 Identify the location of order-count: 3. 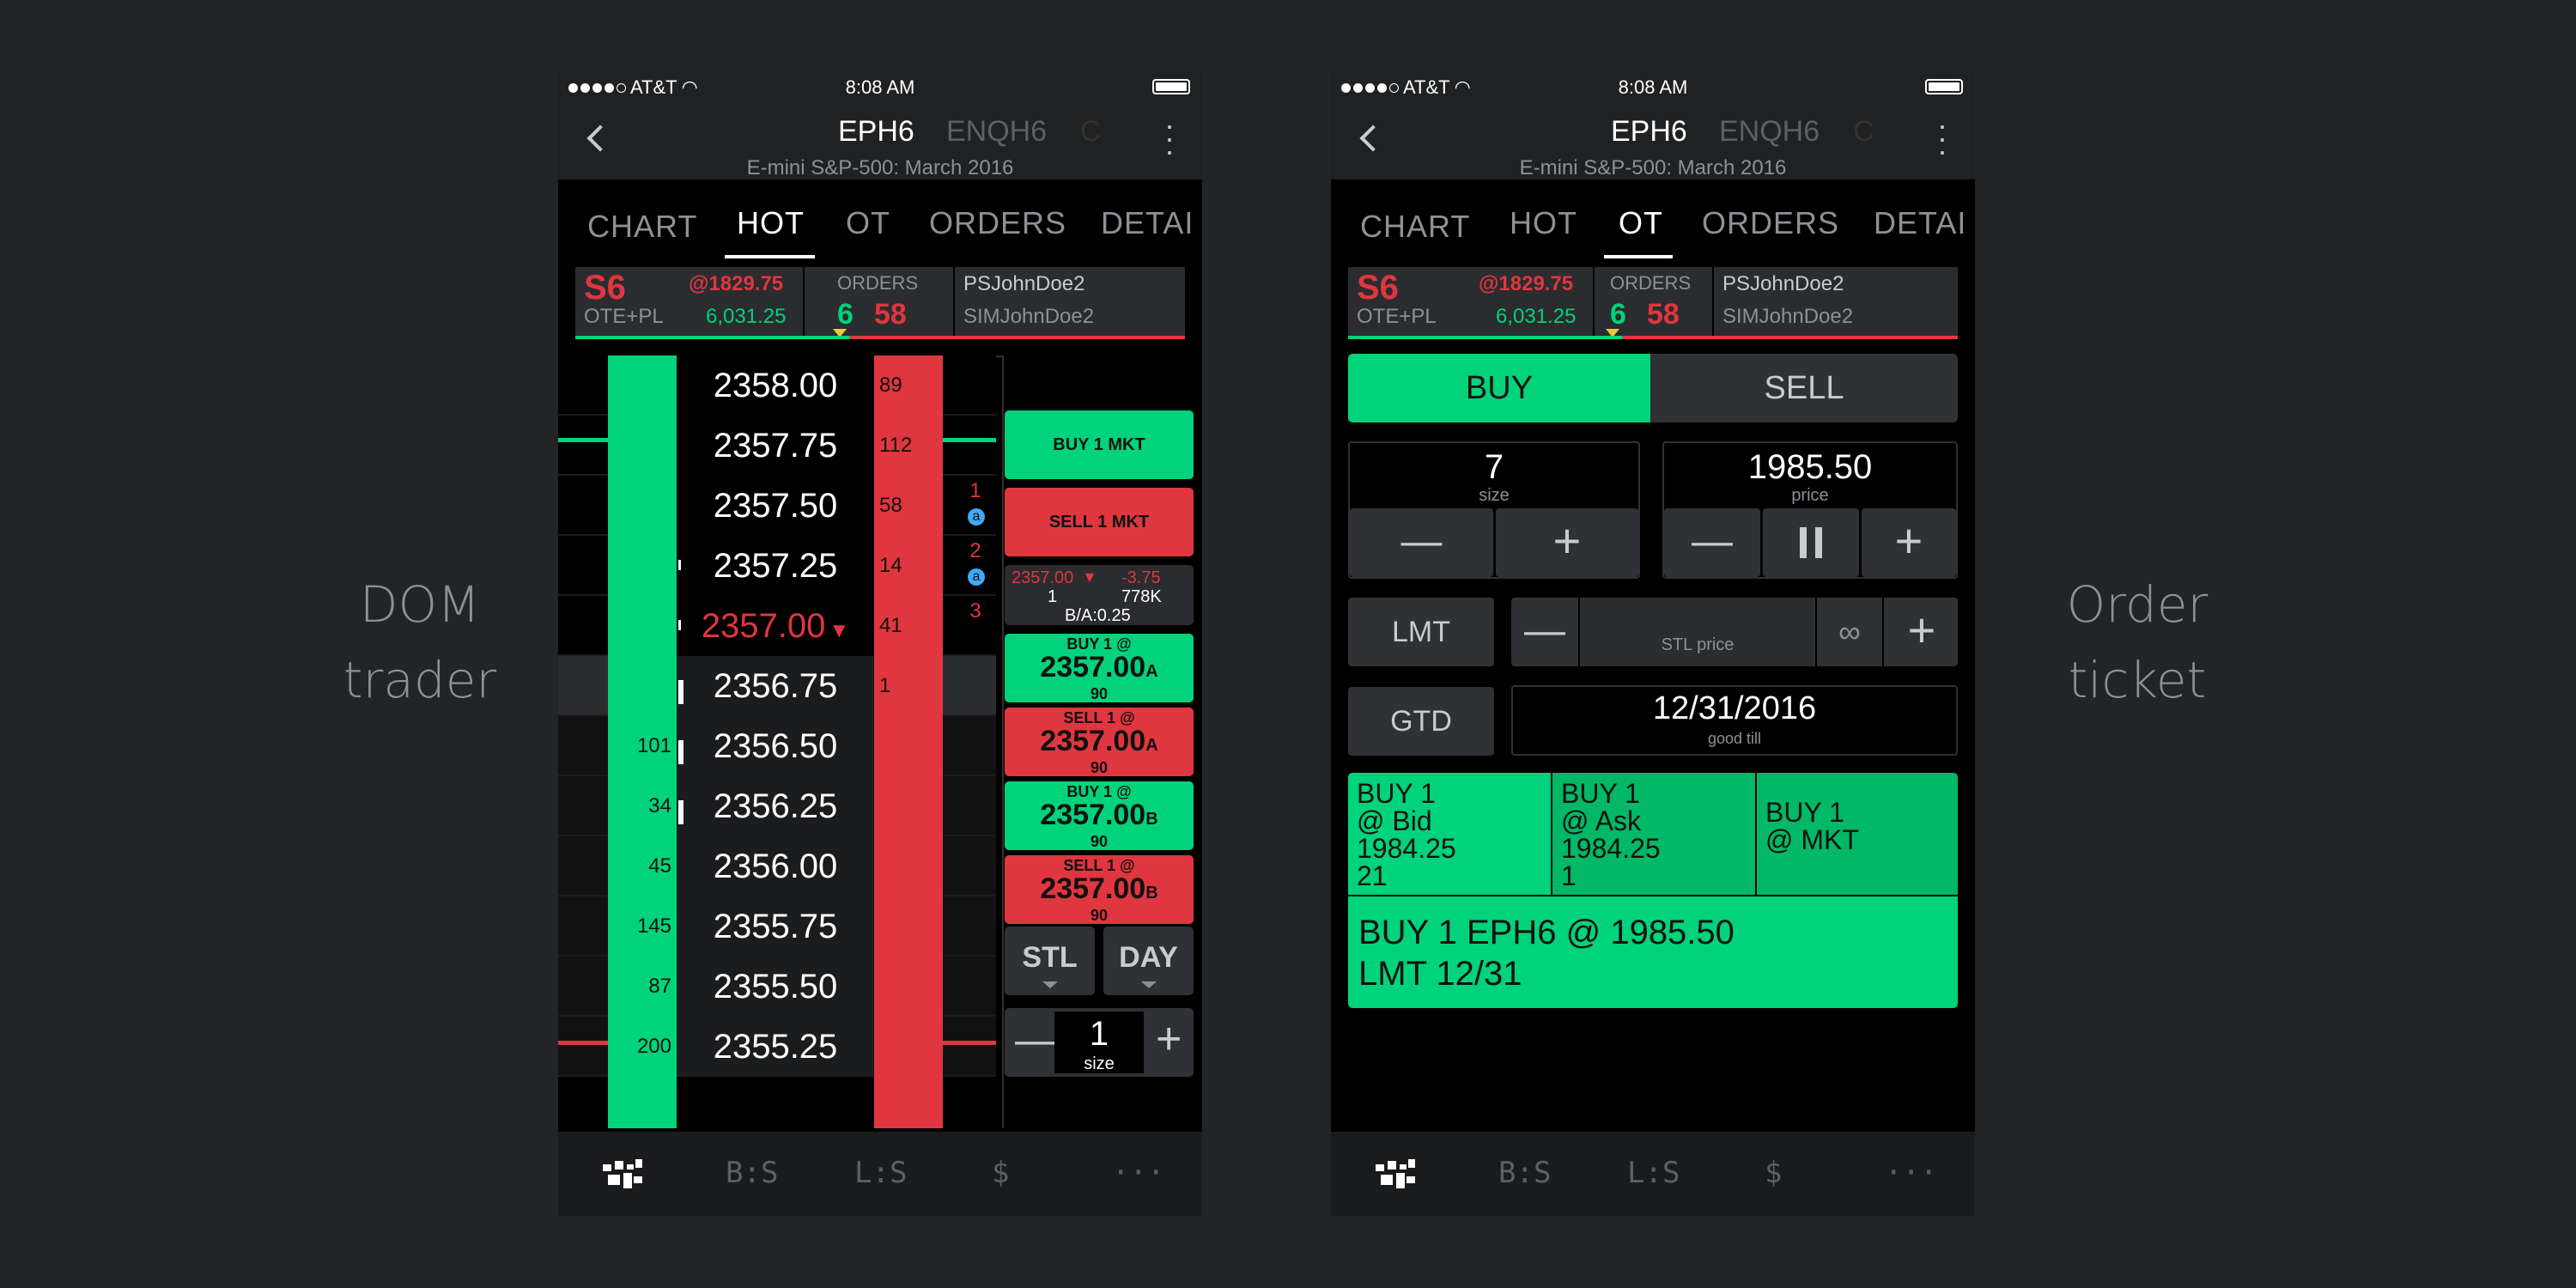
(976, 611).